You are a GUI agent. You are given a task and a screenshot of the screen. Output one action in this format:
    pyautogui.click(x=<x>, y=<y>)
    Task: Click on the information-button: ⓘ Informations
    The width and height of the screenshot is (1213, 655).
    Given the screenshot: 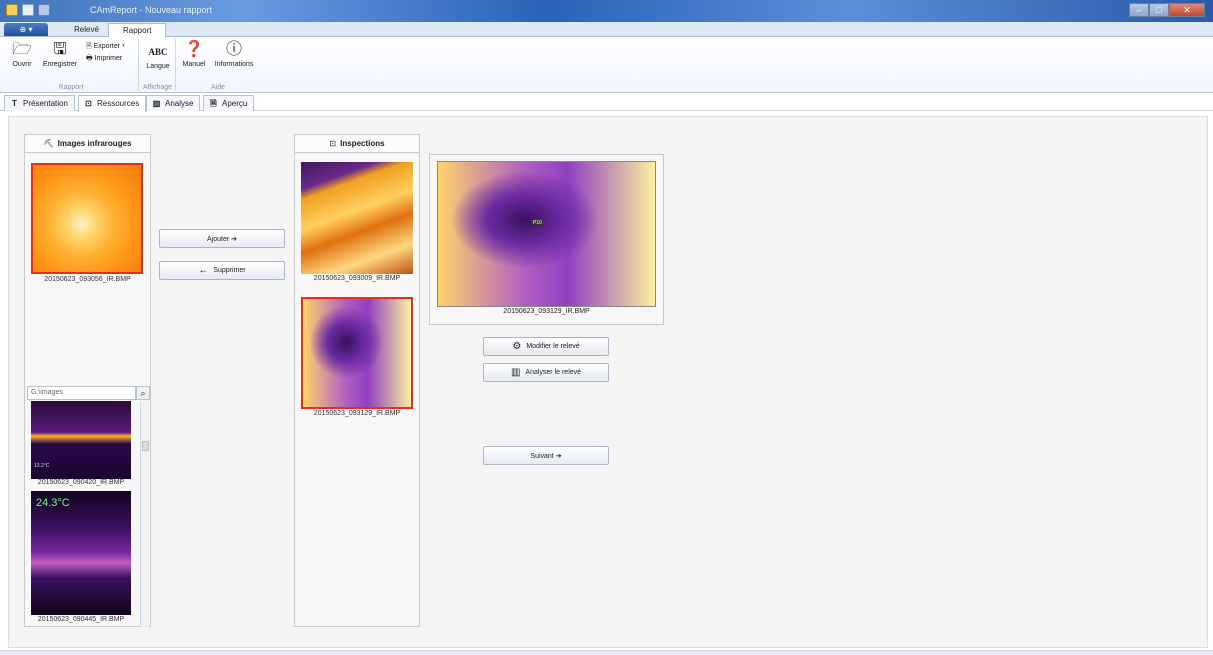 What is the action you would take?
    pyautogui.click(x=234, y=54)
    